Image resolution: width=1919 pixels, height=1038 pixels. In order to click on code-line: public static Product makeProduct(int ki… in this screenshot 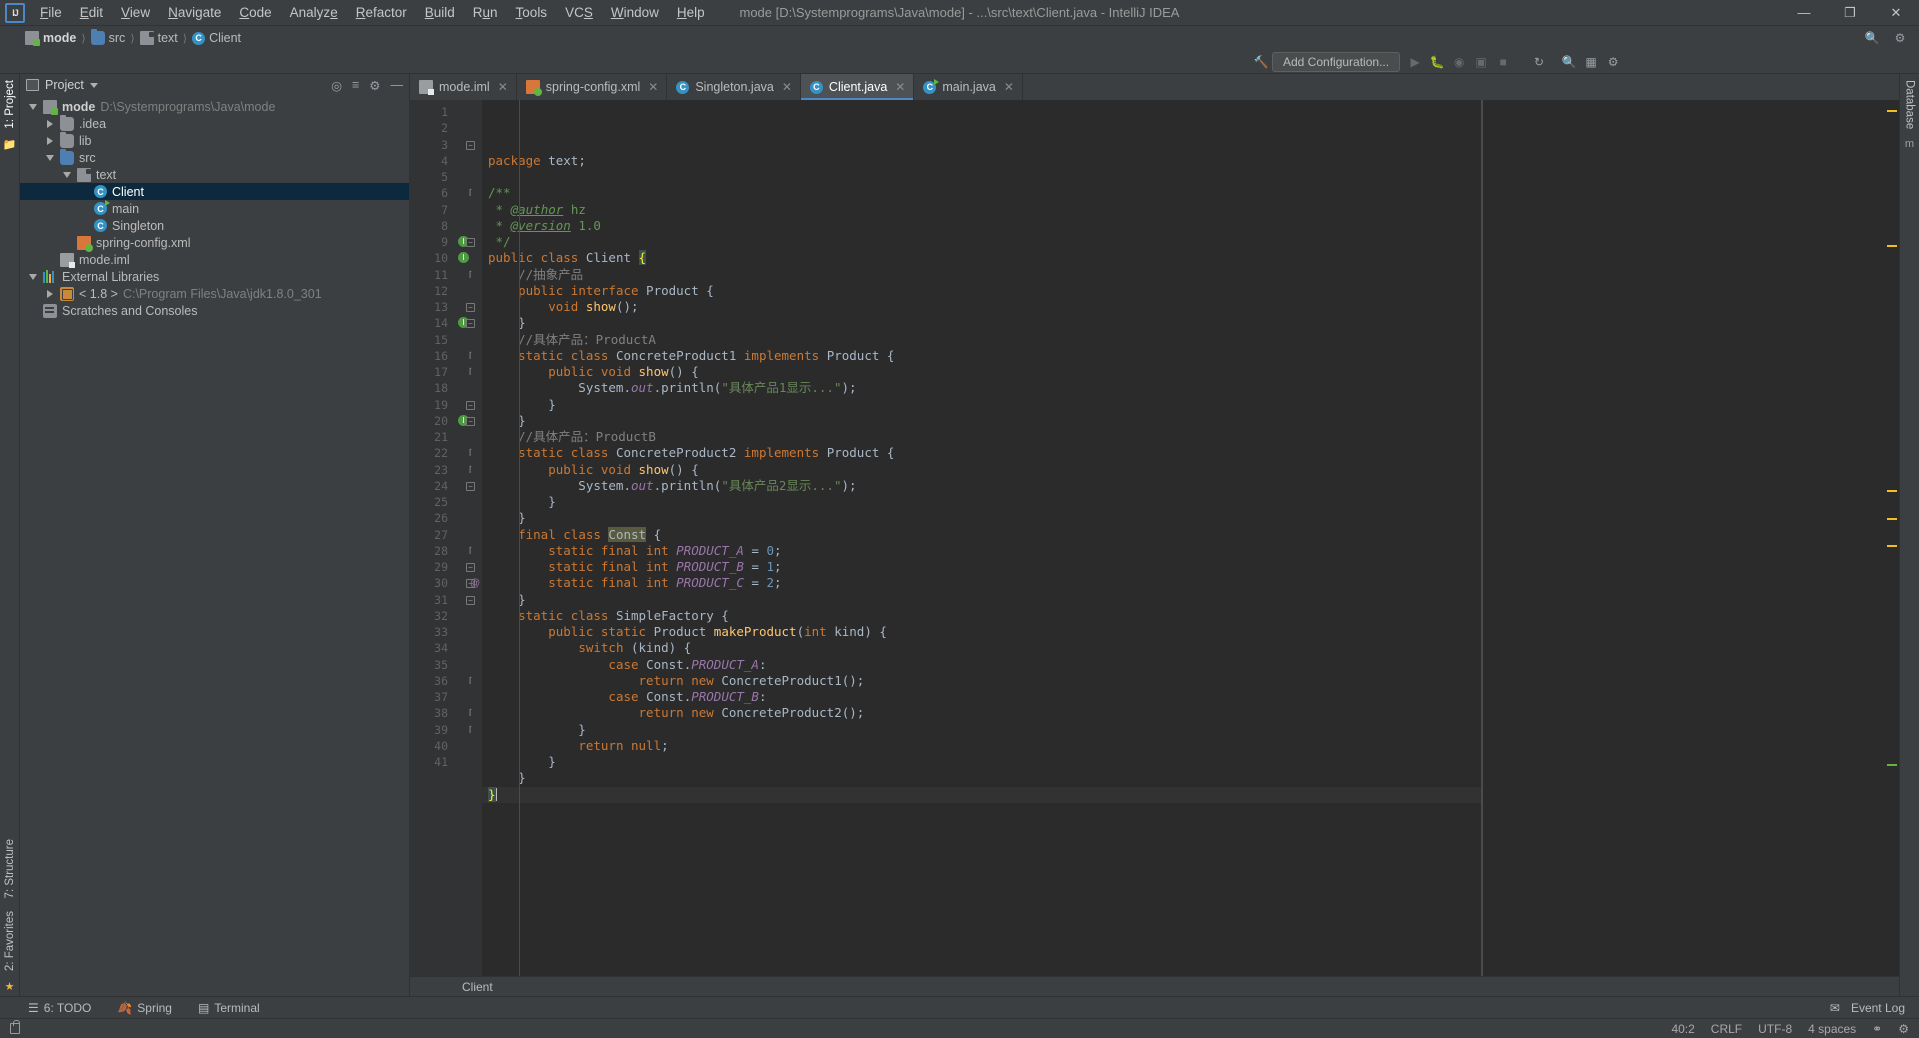, I will do `click(981, 632)`.